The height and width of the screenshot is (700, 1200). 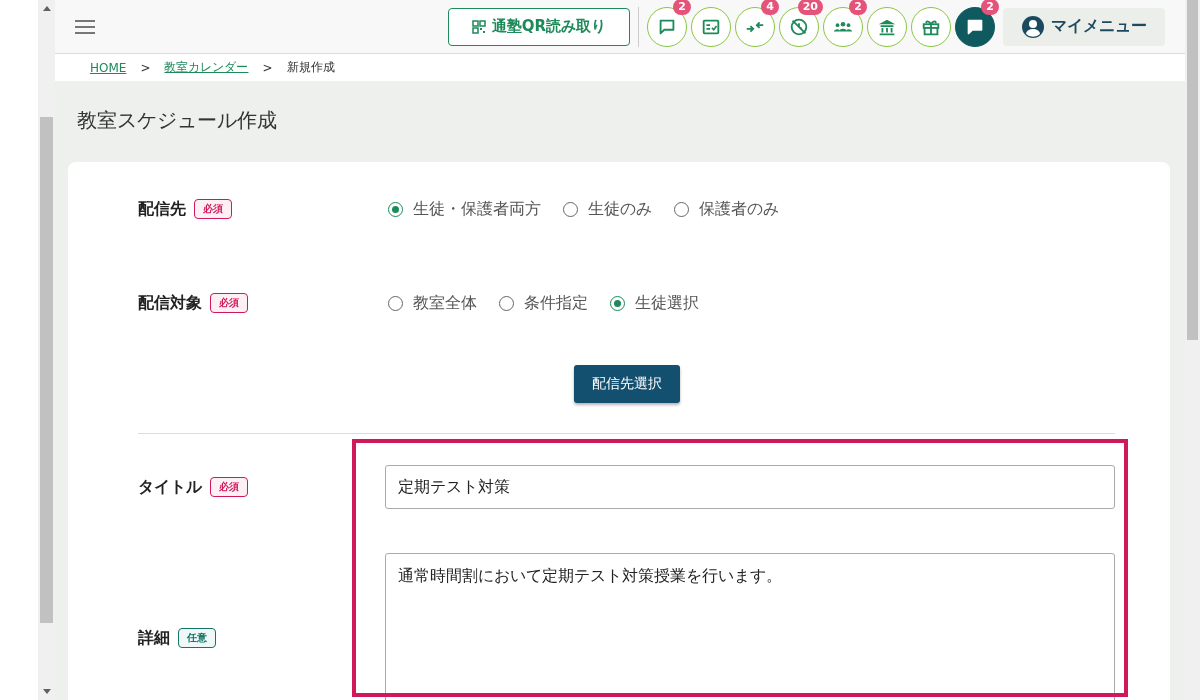 What do you see at coordinates (177, 120) in the screenshot?
I see `page-title: 教室スケジュール作成` at bounding box center [177, 120].